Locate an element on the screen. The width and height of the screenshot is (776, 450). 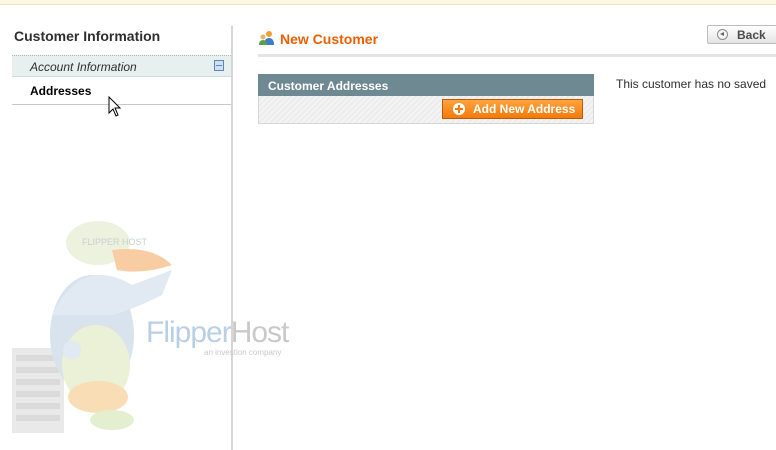
cap-text: FLIPPER HOST is located at coordinates (115, 242).